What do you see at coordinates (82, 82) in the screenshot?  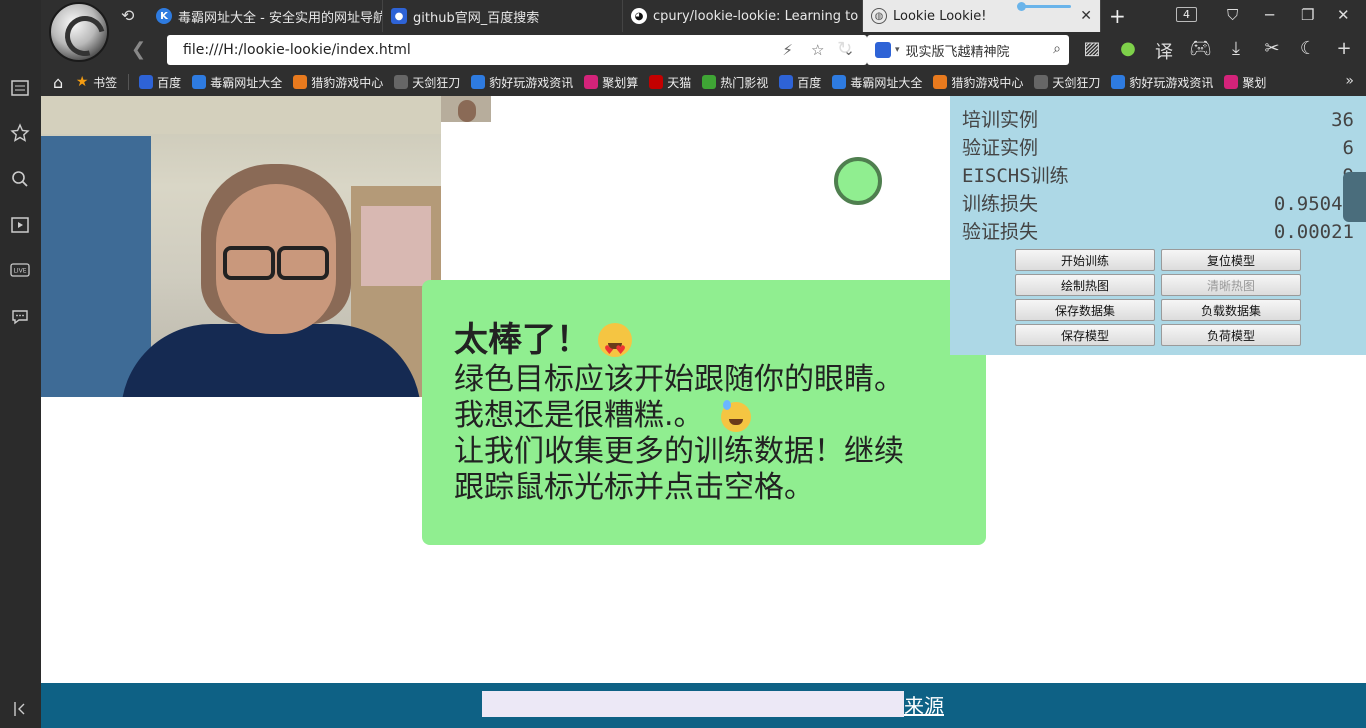 I see `star-icon: ★` at bounding box center [82, 82].